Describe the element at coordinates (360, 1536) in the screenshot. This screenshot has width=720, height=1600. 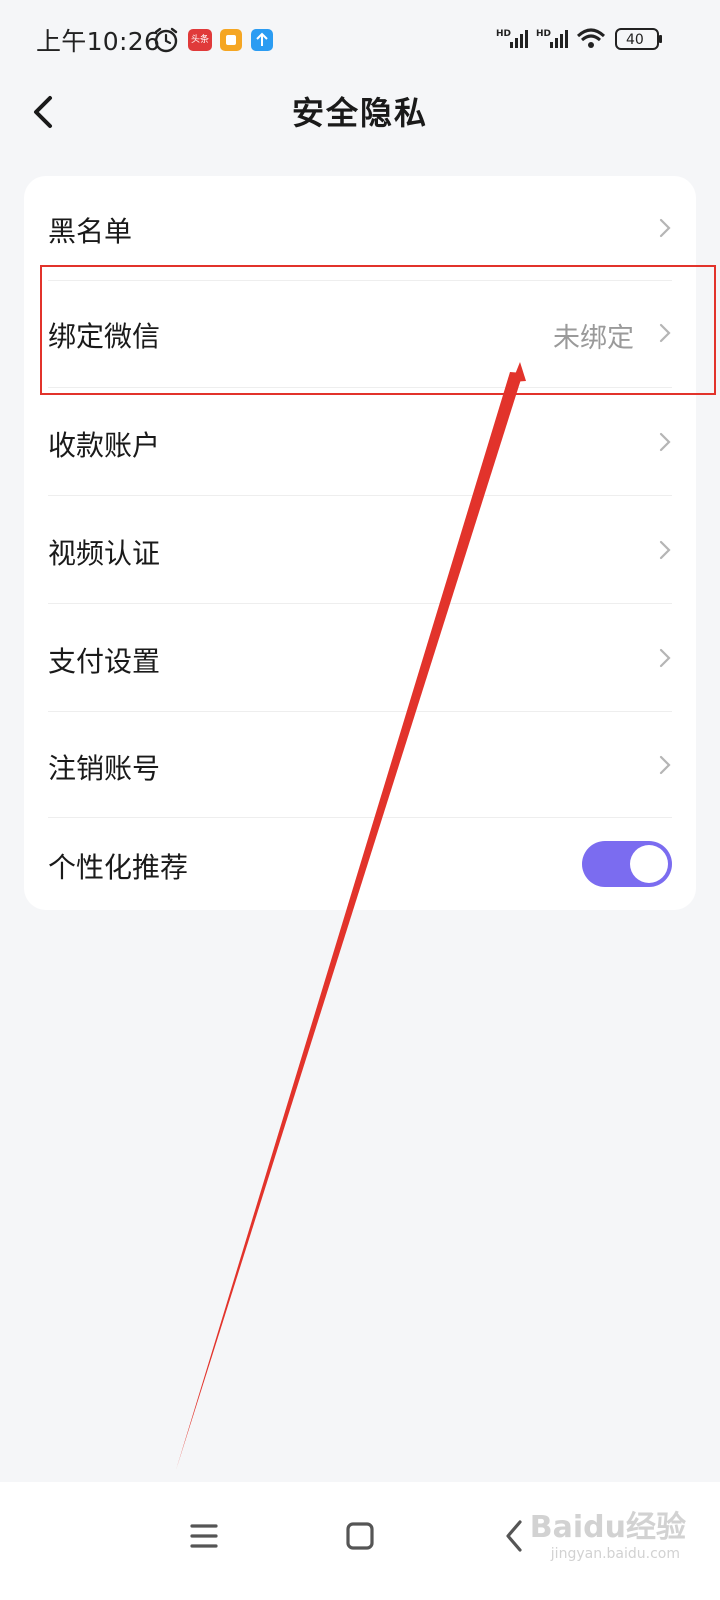
I see `home-icon` at that location.